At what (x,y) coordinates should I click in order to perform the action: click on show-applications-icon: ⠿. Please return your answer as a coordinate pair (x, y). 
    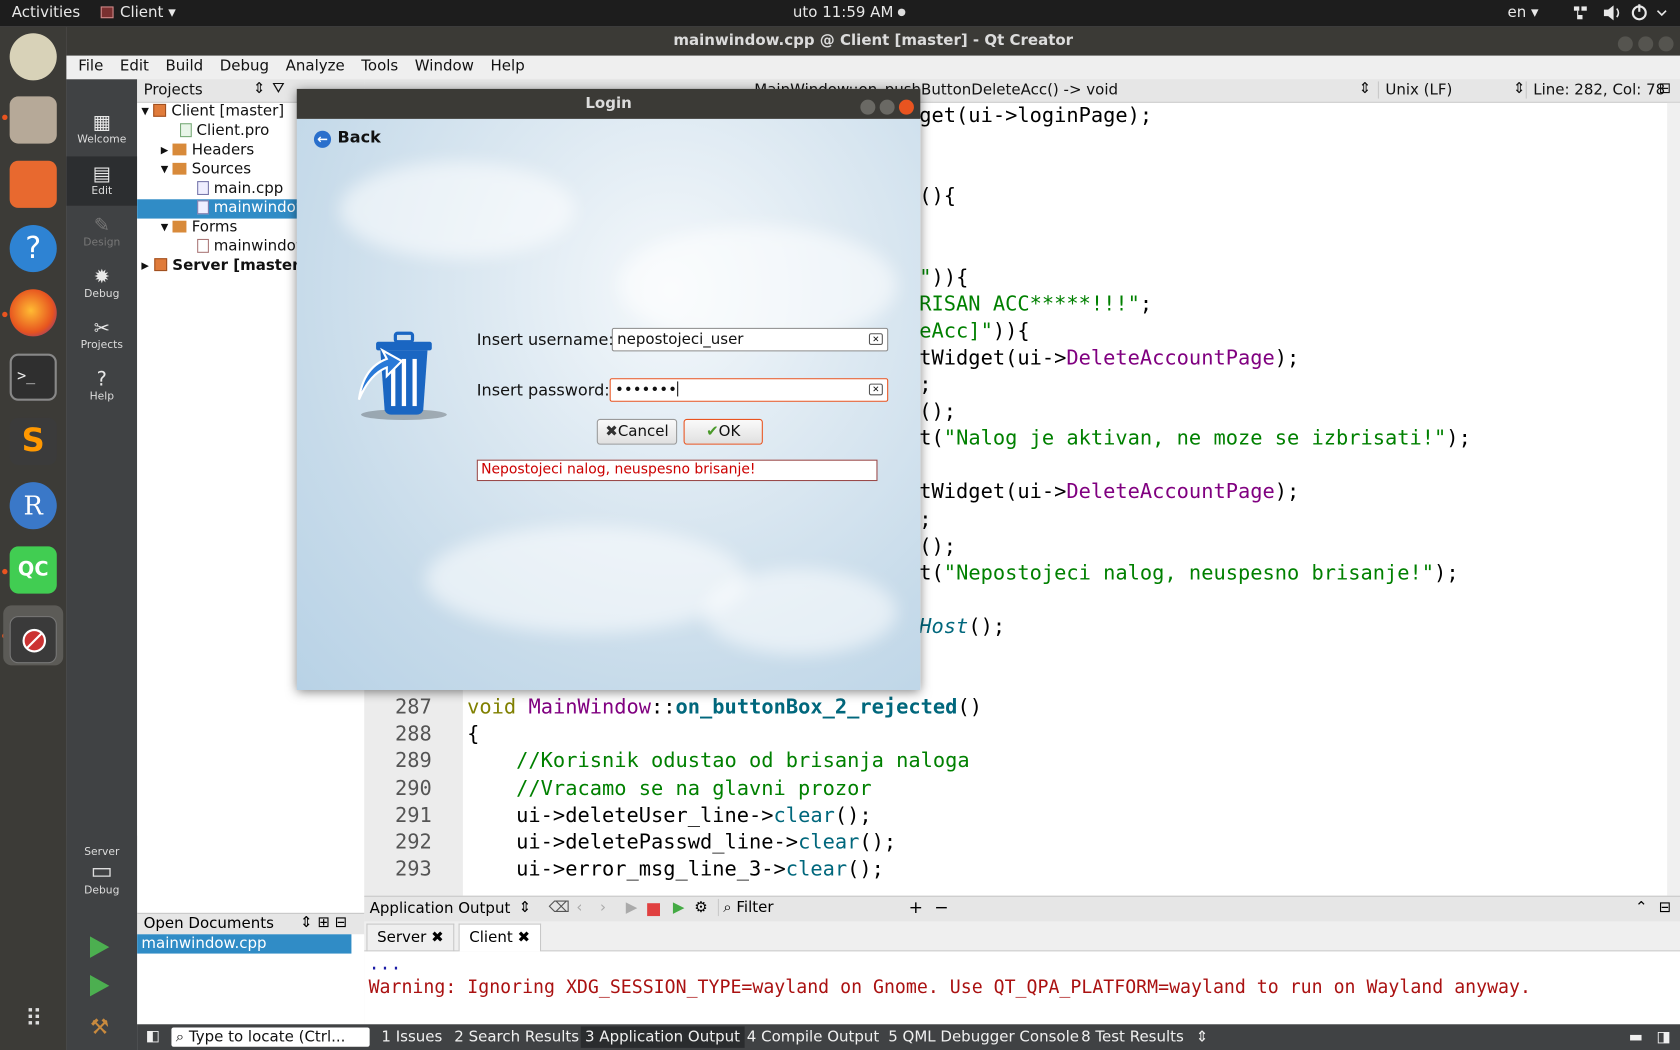
    Looking at the image, I should click on (33, 1019).